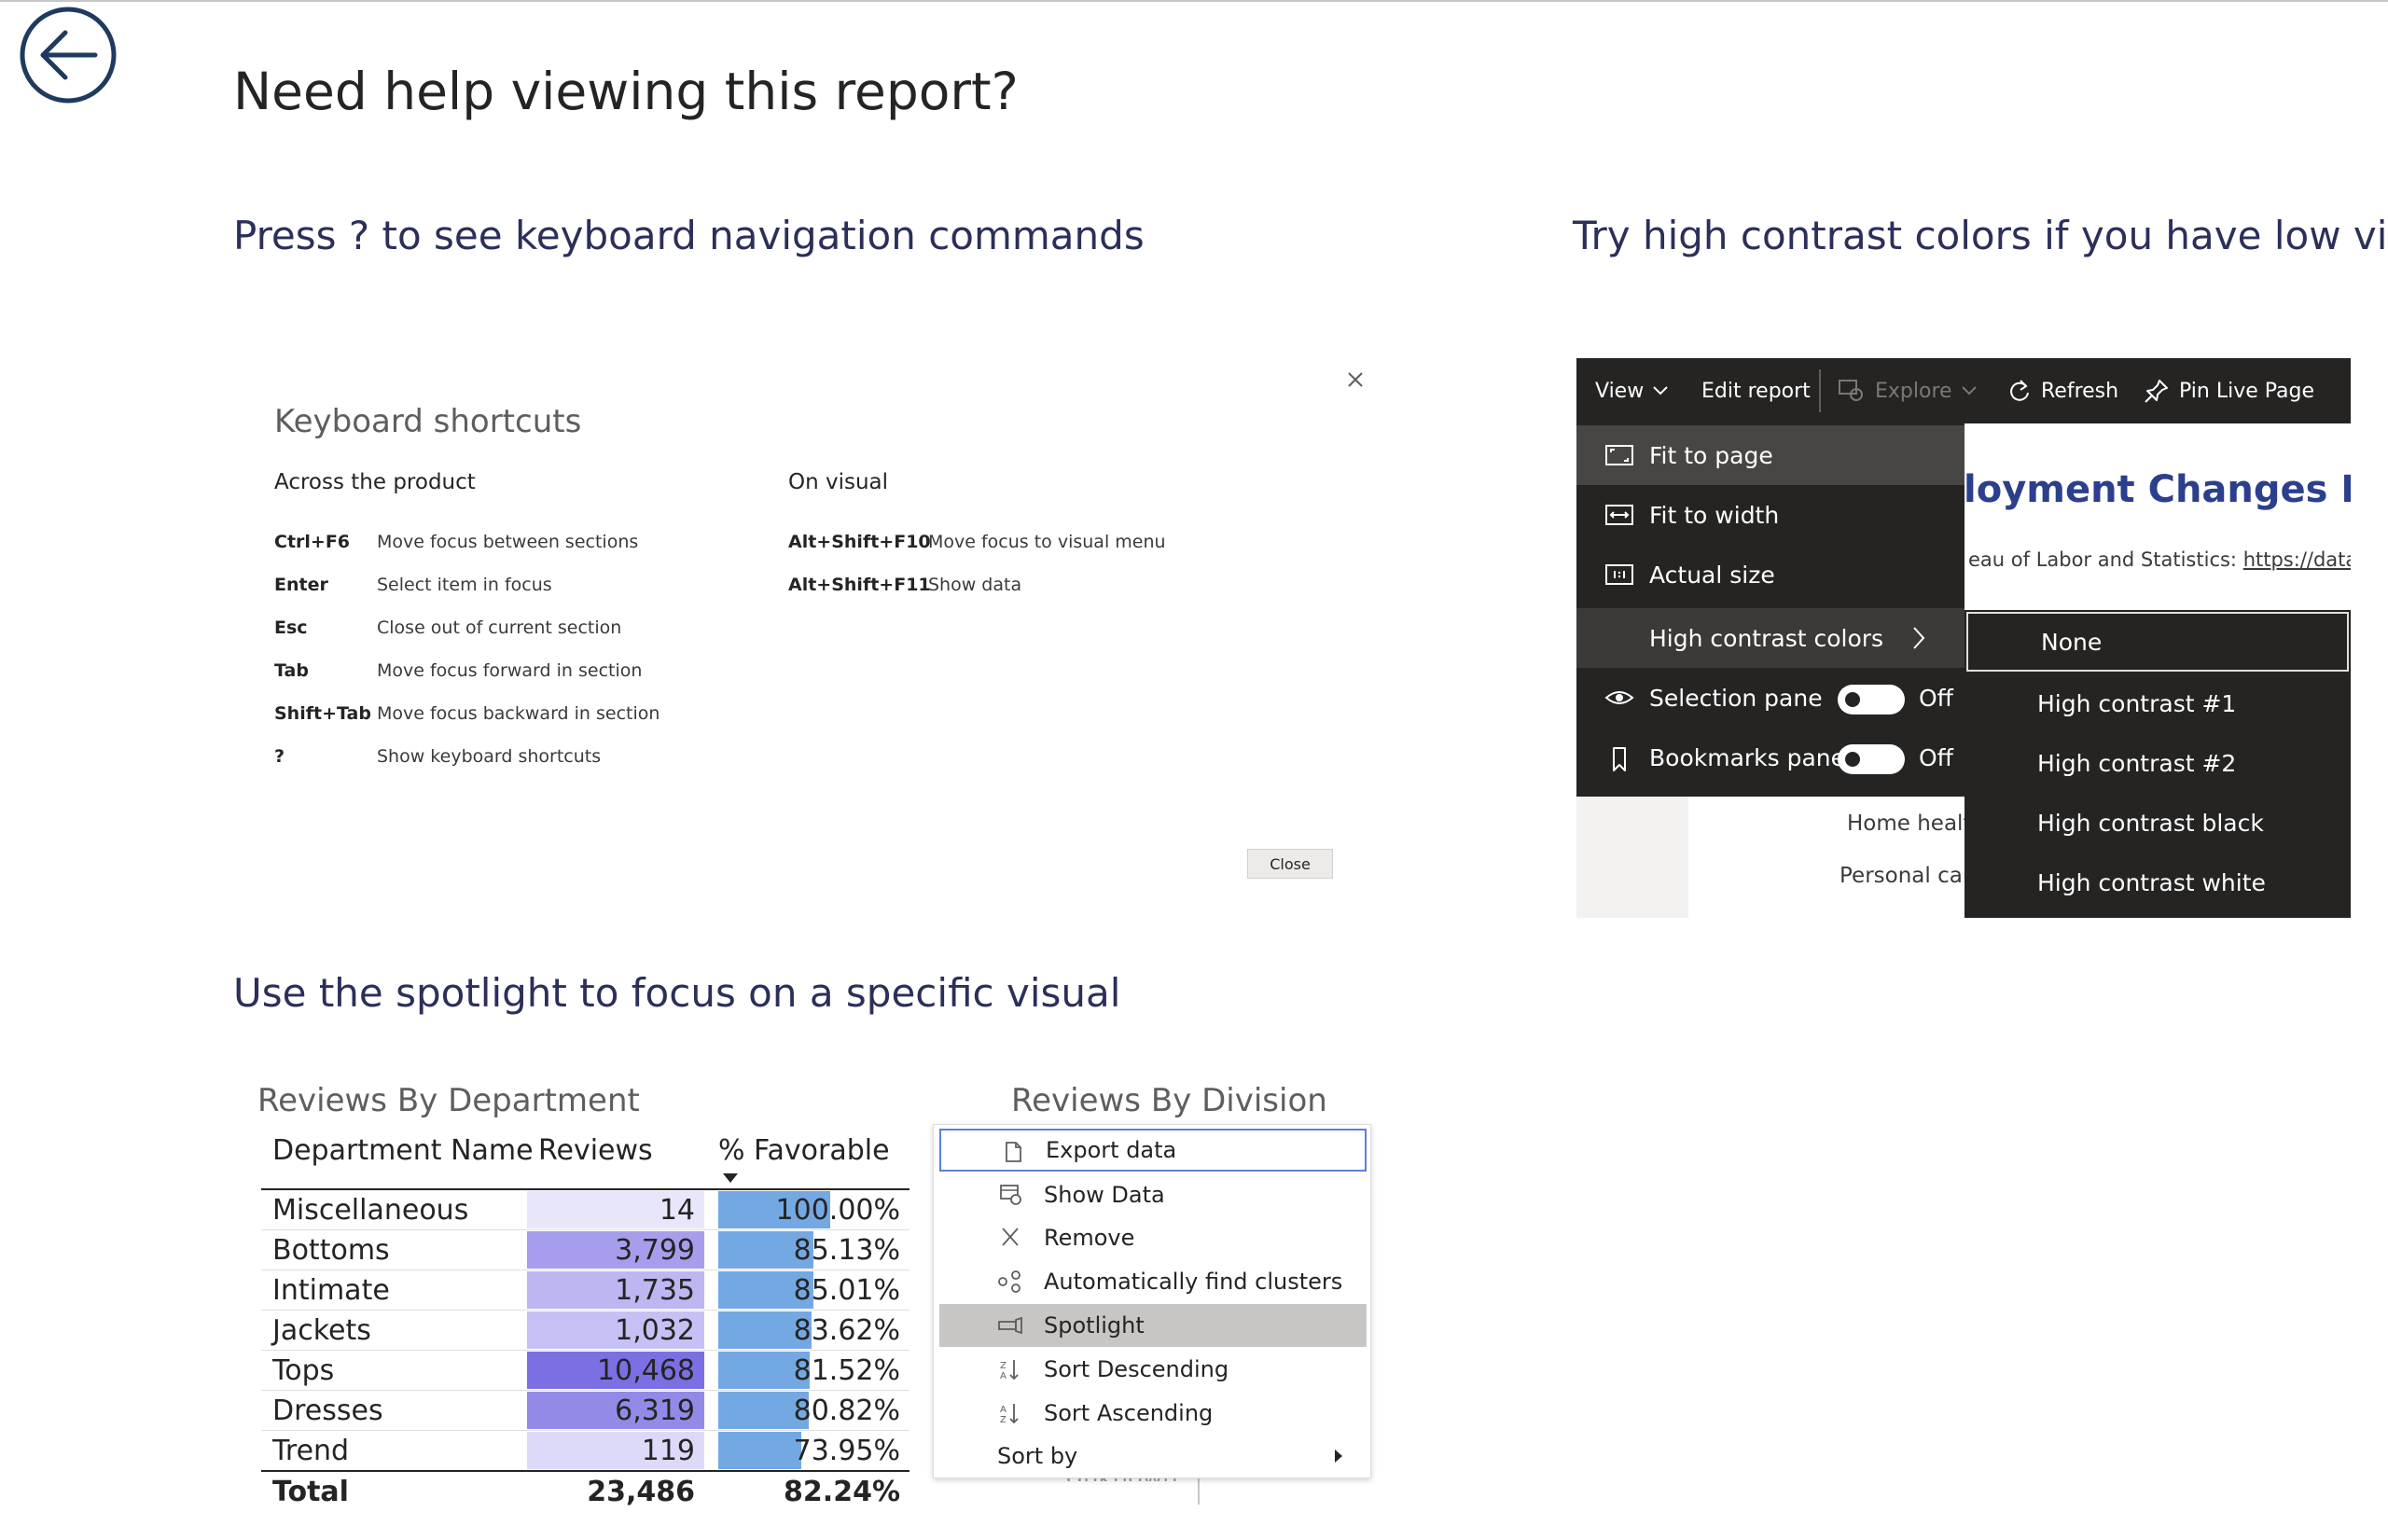  Describe the element at coordinates (68, 55) in the screenshot. I see `back-arrow-icon` at that location.